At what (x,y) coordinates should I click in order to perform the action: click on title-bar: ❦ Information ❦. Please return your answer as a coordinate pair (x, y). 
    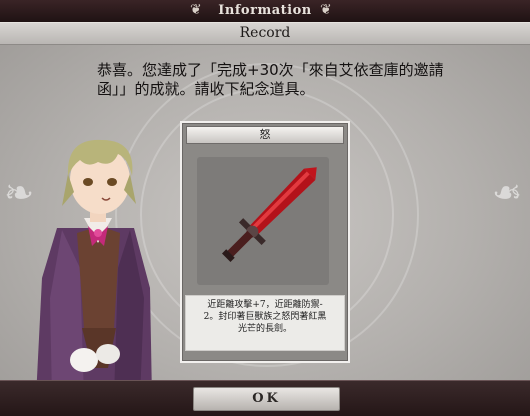
    Looking at the image, I should click on (265, 11).